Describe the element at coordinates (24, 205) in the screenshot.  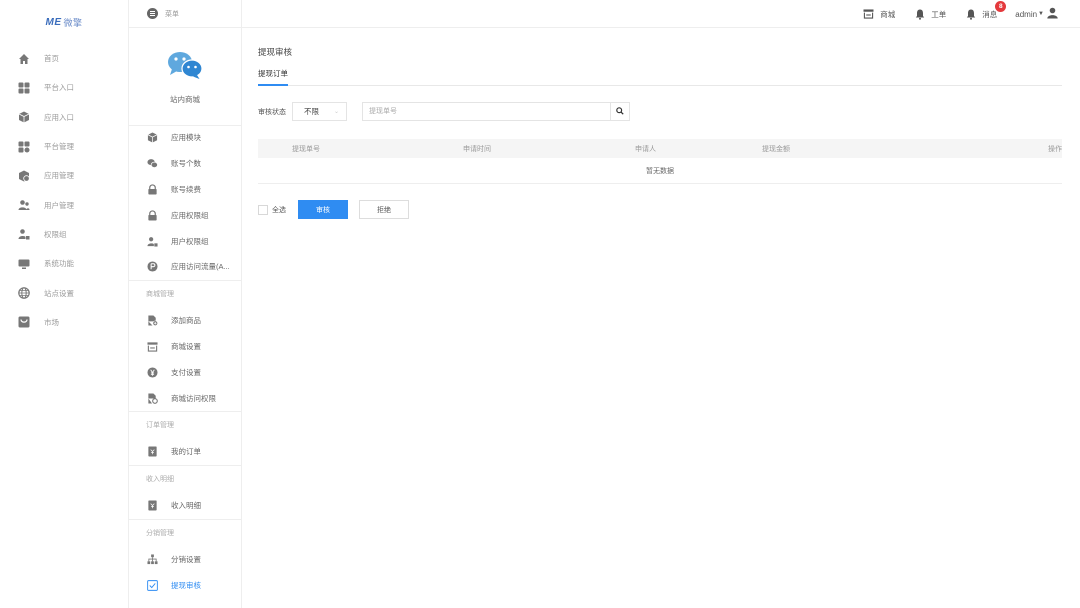
I see `users-icon` at that location.